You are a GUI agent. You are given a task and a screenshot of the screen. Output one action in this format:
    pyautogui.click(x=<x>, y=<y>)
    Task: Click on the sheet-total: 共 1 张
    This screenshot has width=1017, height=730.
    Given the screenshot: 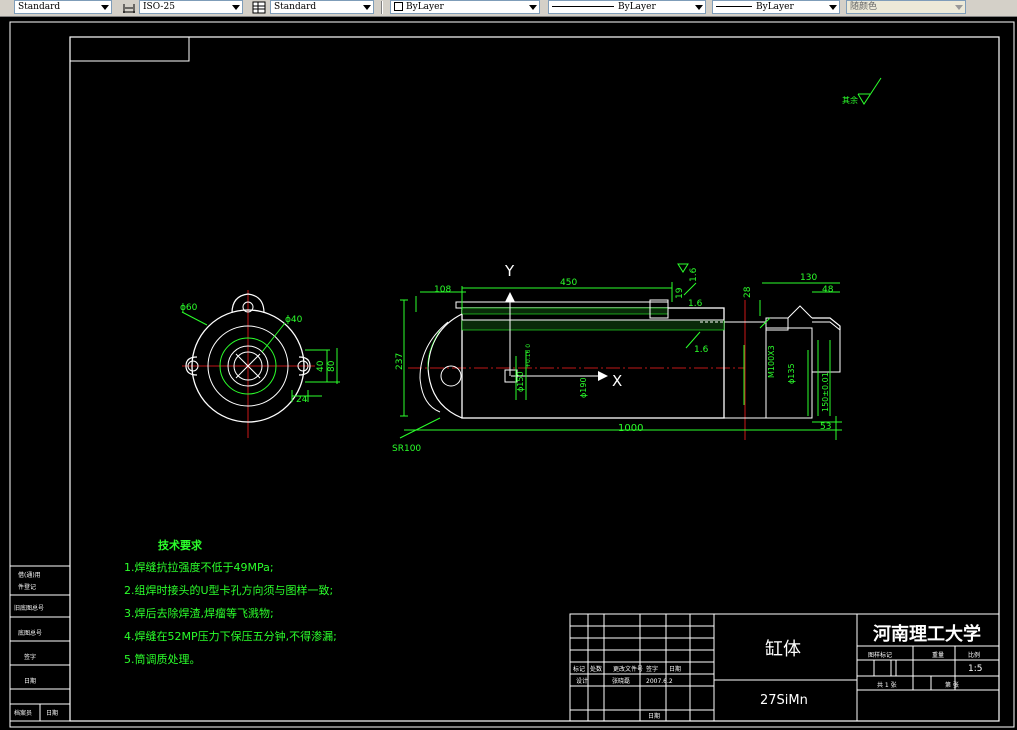 What is the action you would take?
    pyautogui.click(x=887, y=685)
    